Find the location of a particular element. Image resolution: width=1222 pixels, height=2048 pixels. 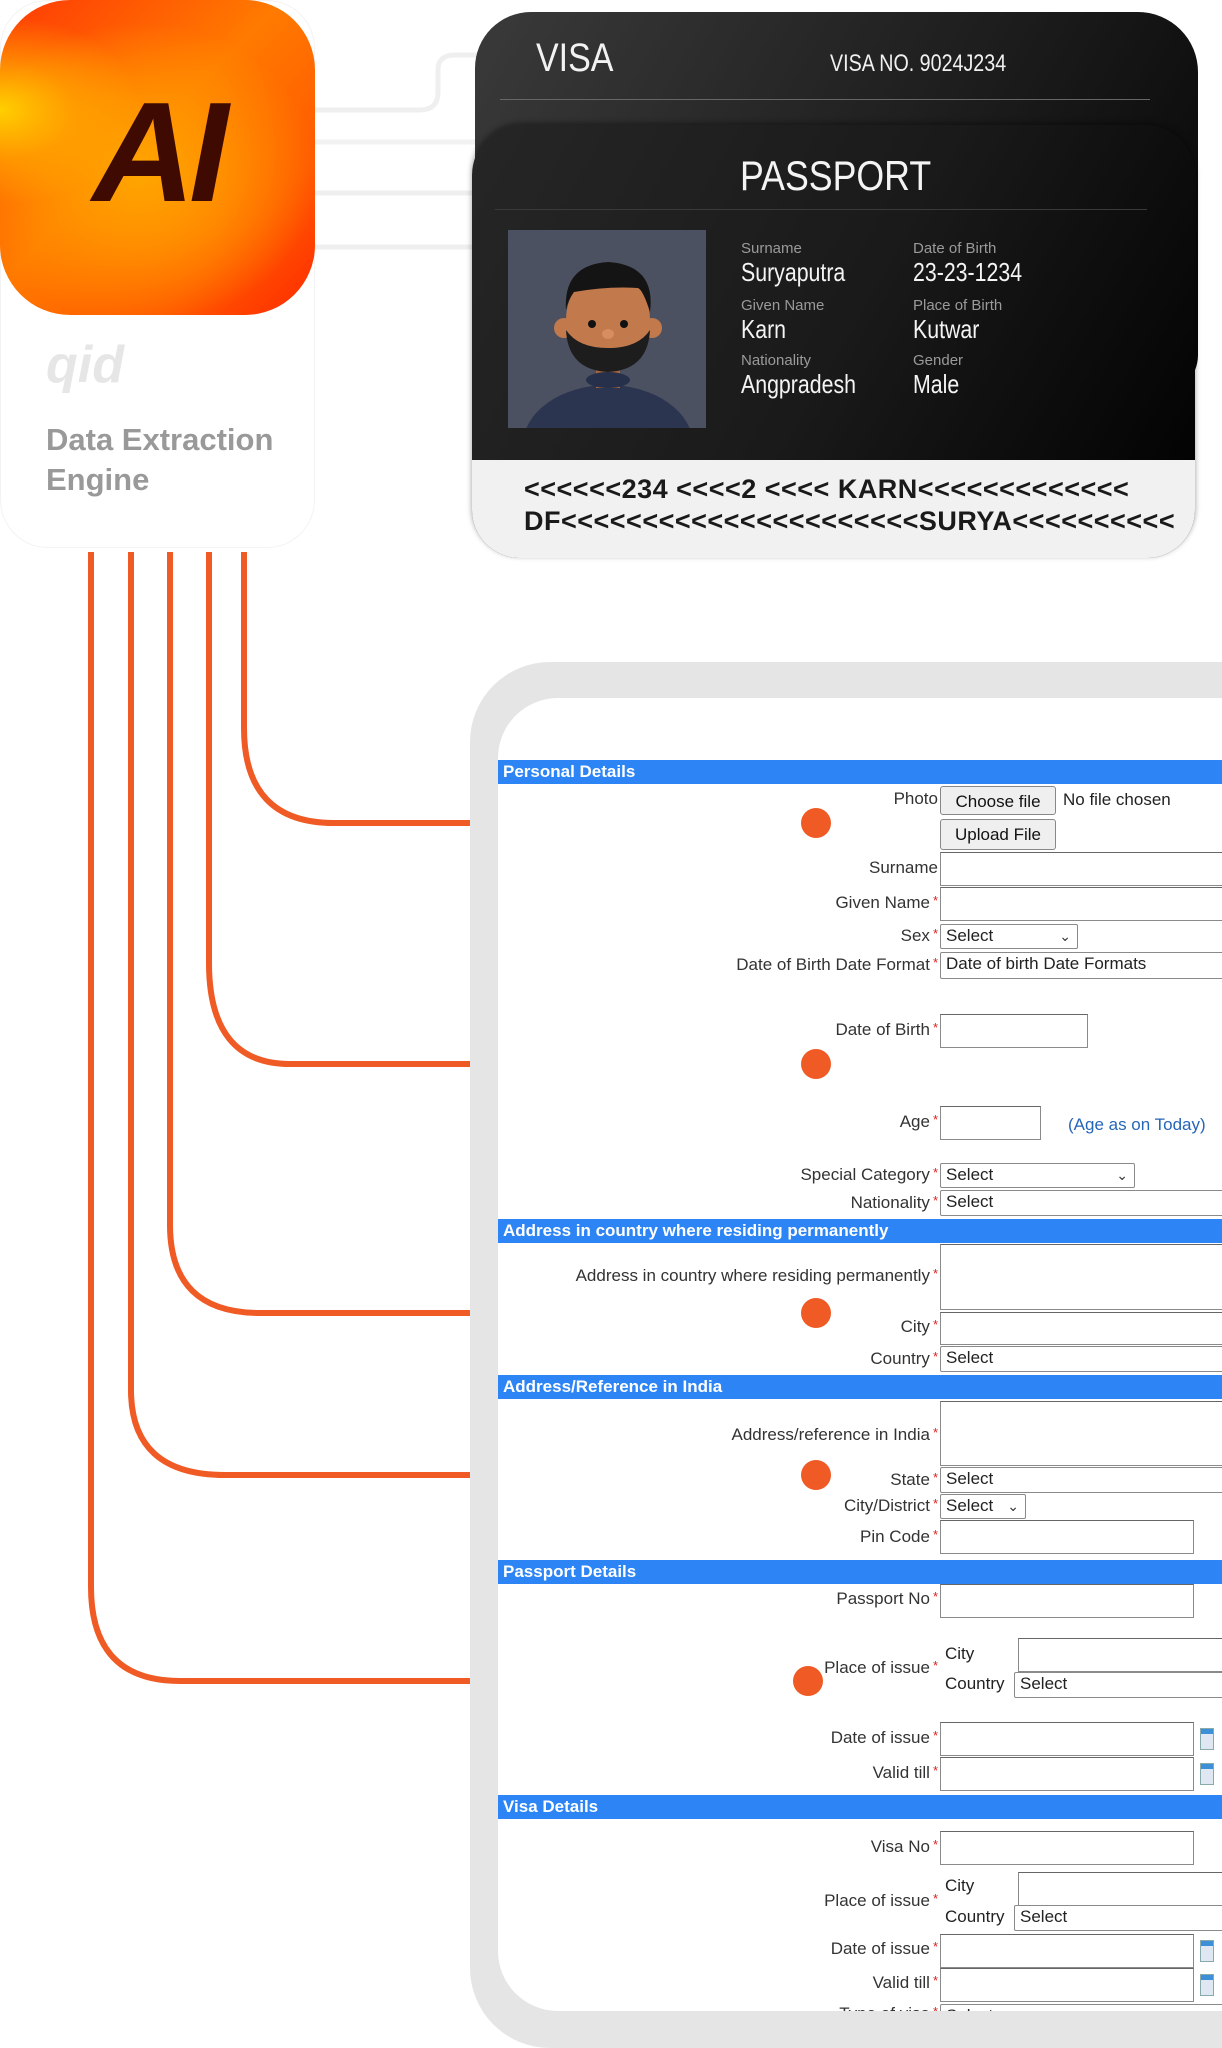

label-pin-code: Pin Code * is located at coordinates (899, 1536).